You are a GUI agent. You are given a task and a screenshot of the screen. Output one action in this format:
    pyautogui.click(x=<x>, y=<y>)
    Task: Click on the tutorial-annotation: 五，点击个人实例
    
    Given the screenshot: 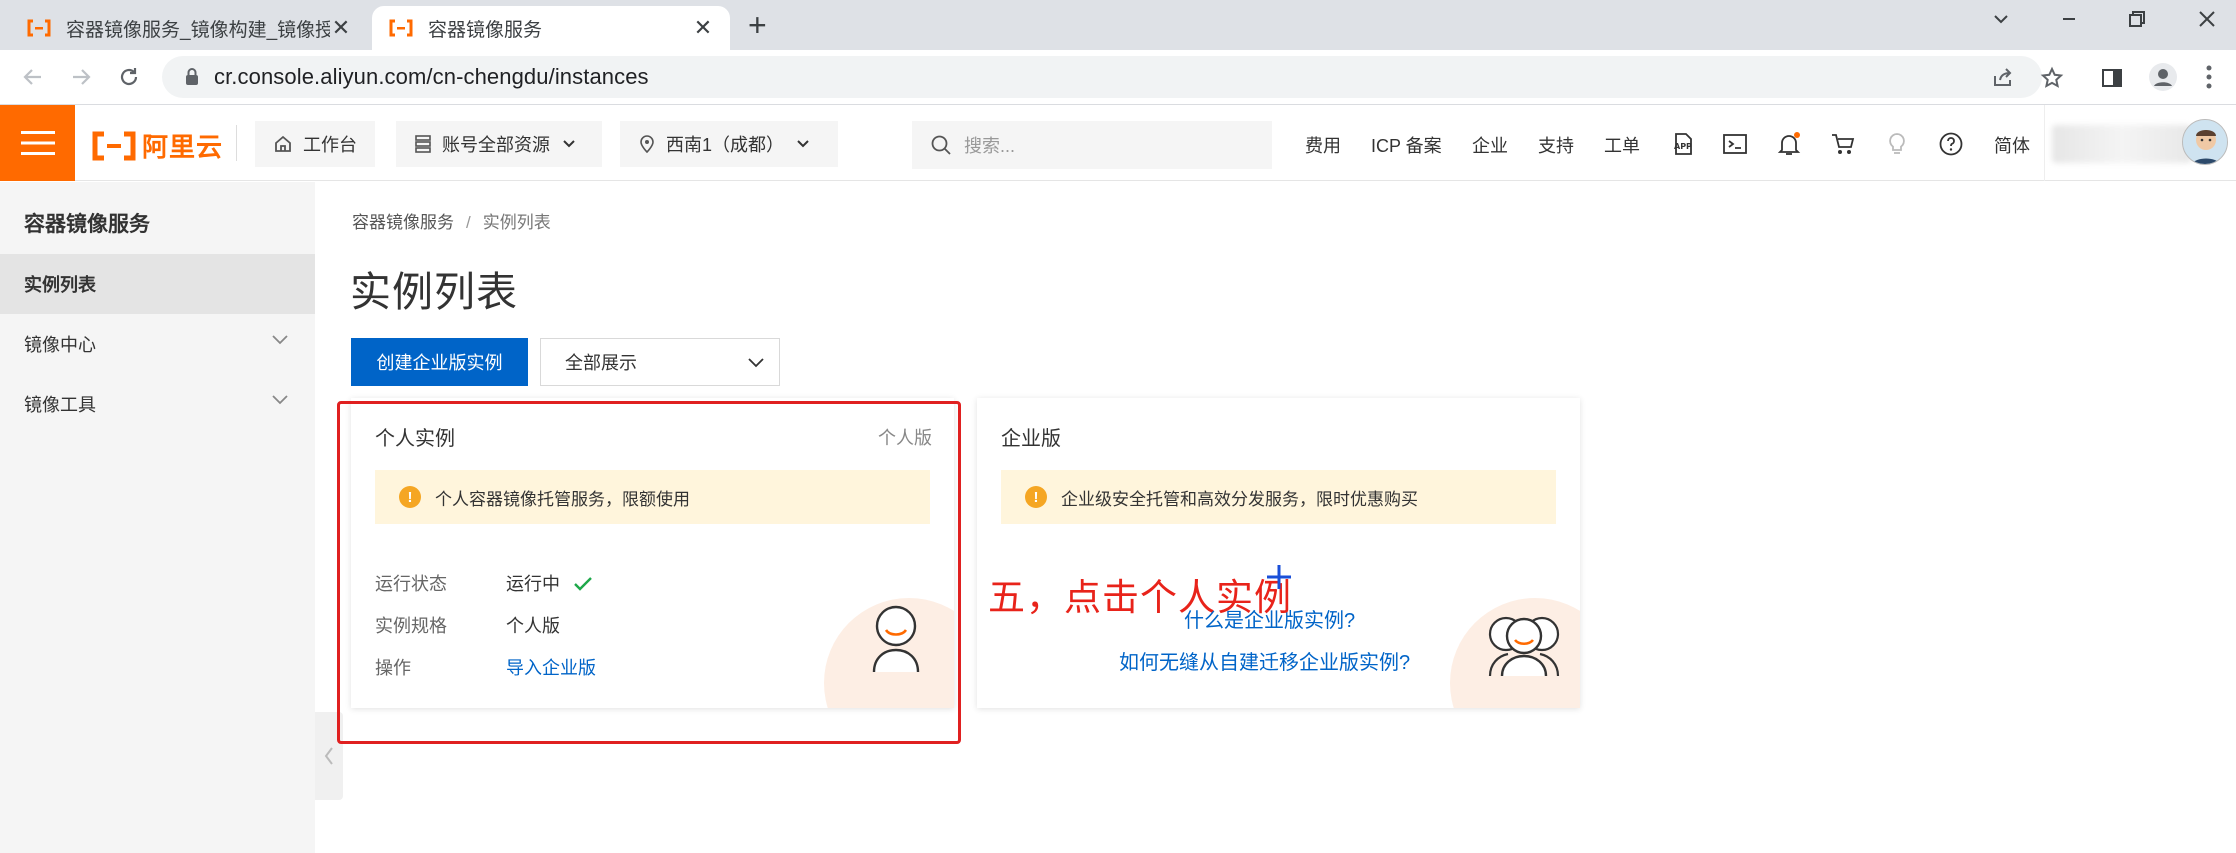 What is the action you would take?
    pyautogui.click(x=1140, y=597)
    